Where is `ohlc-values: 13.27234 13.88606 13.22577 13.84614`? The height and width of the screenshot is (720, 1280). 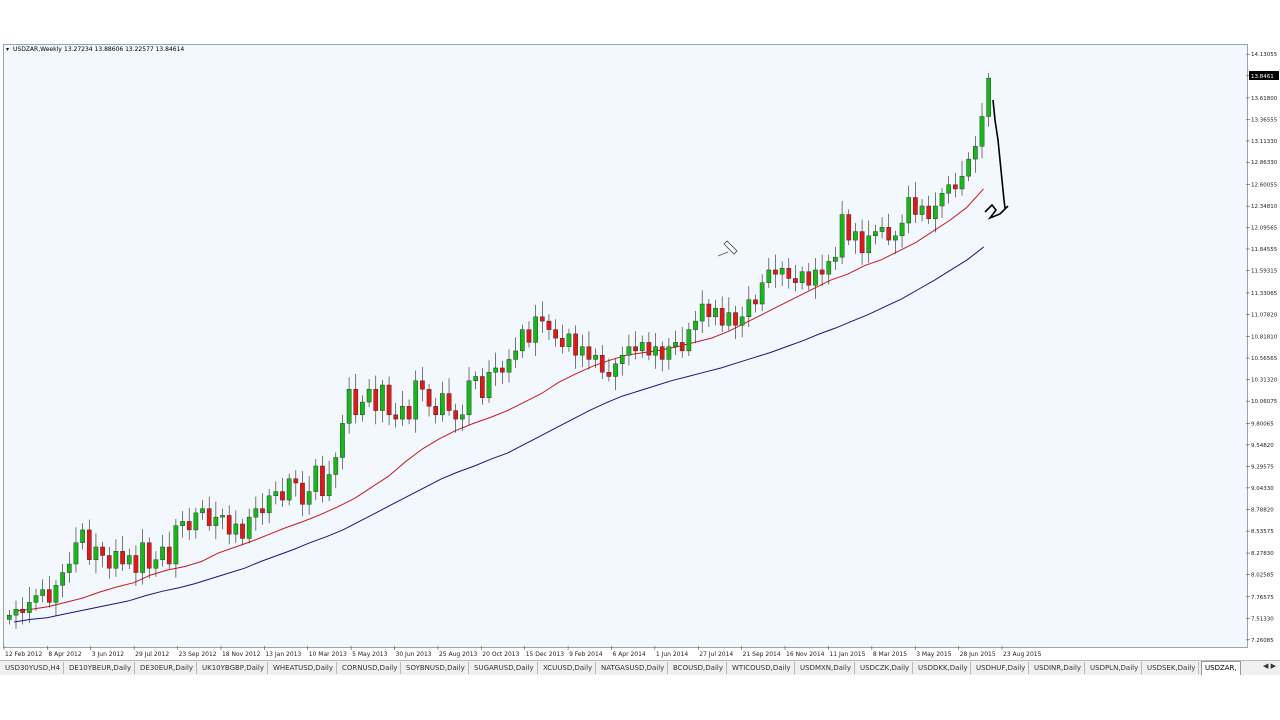
ohlc-values: 13.27234 13.88606 13.22577 13.84614 is located at coordinates (124, 49).